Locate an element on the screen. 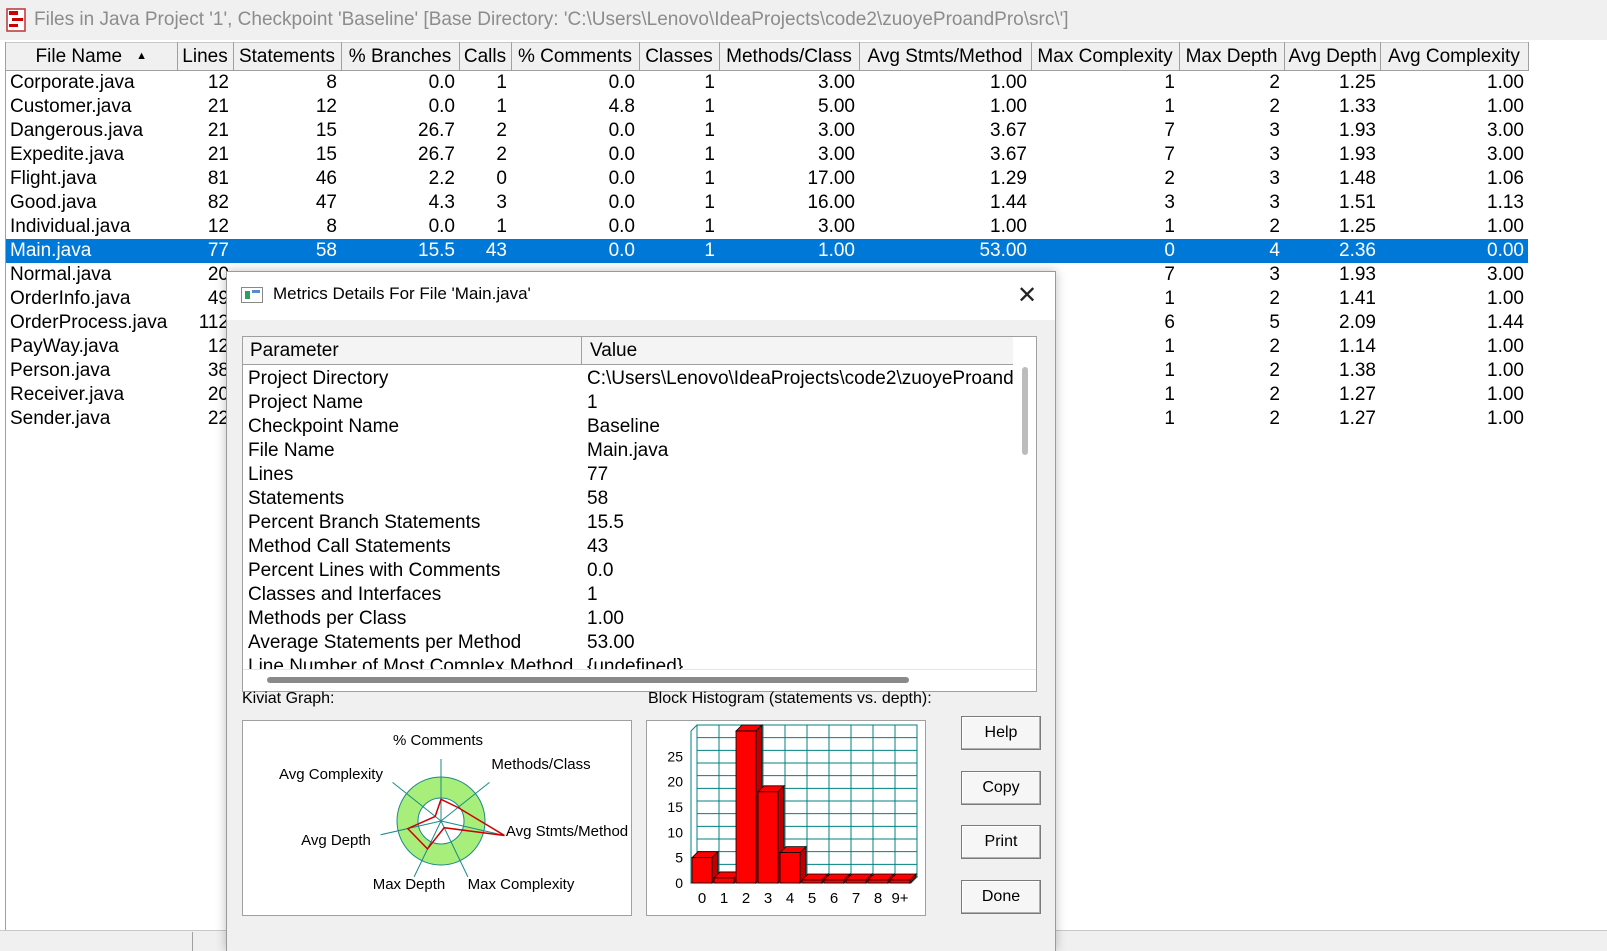 The image size is (1607, 951). parameter-row: File Name Main.java is located at coordinates (628, 451).